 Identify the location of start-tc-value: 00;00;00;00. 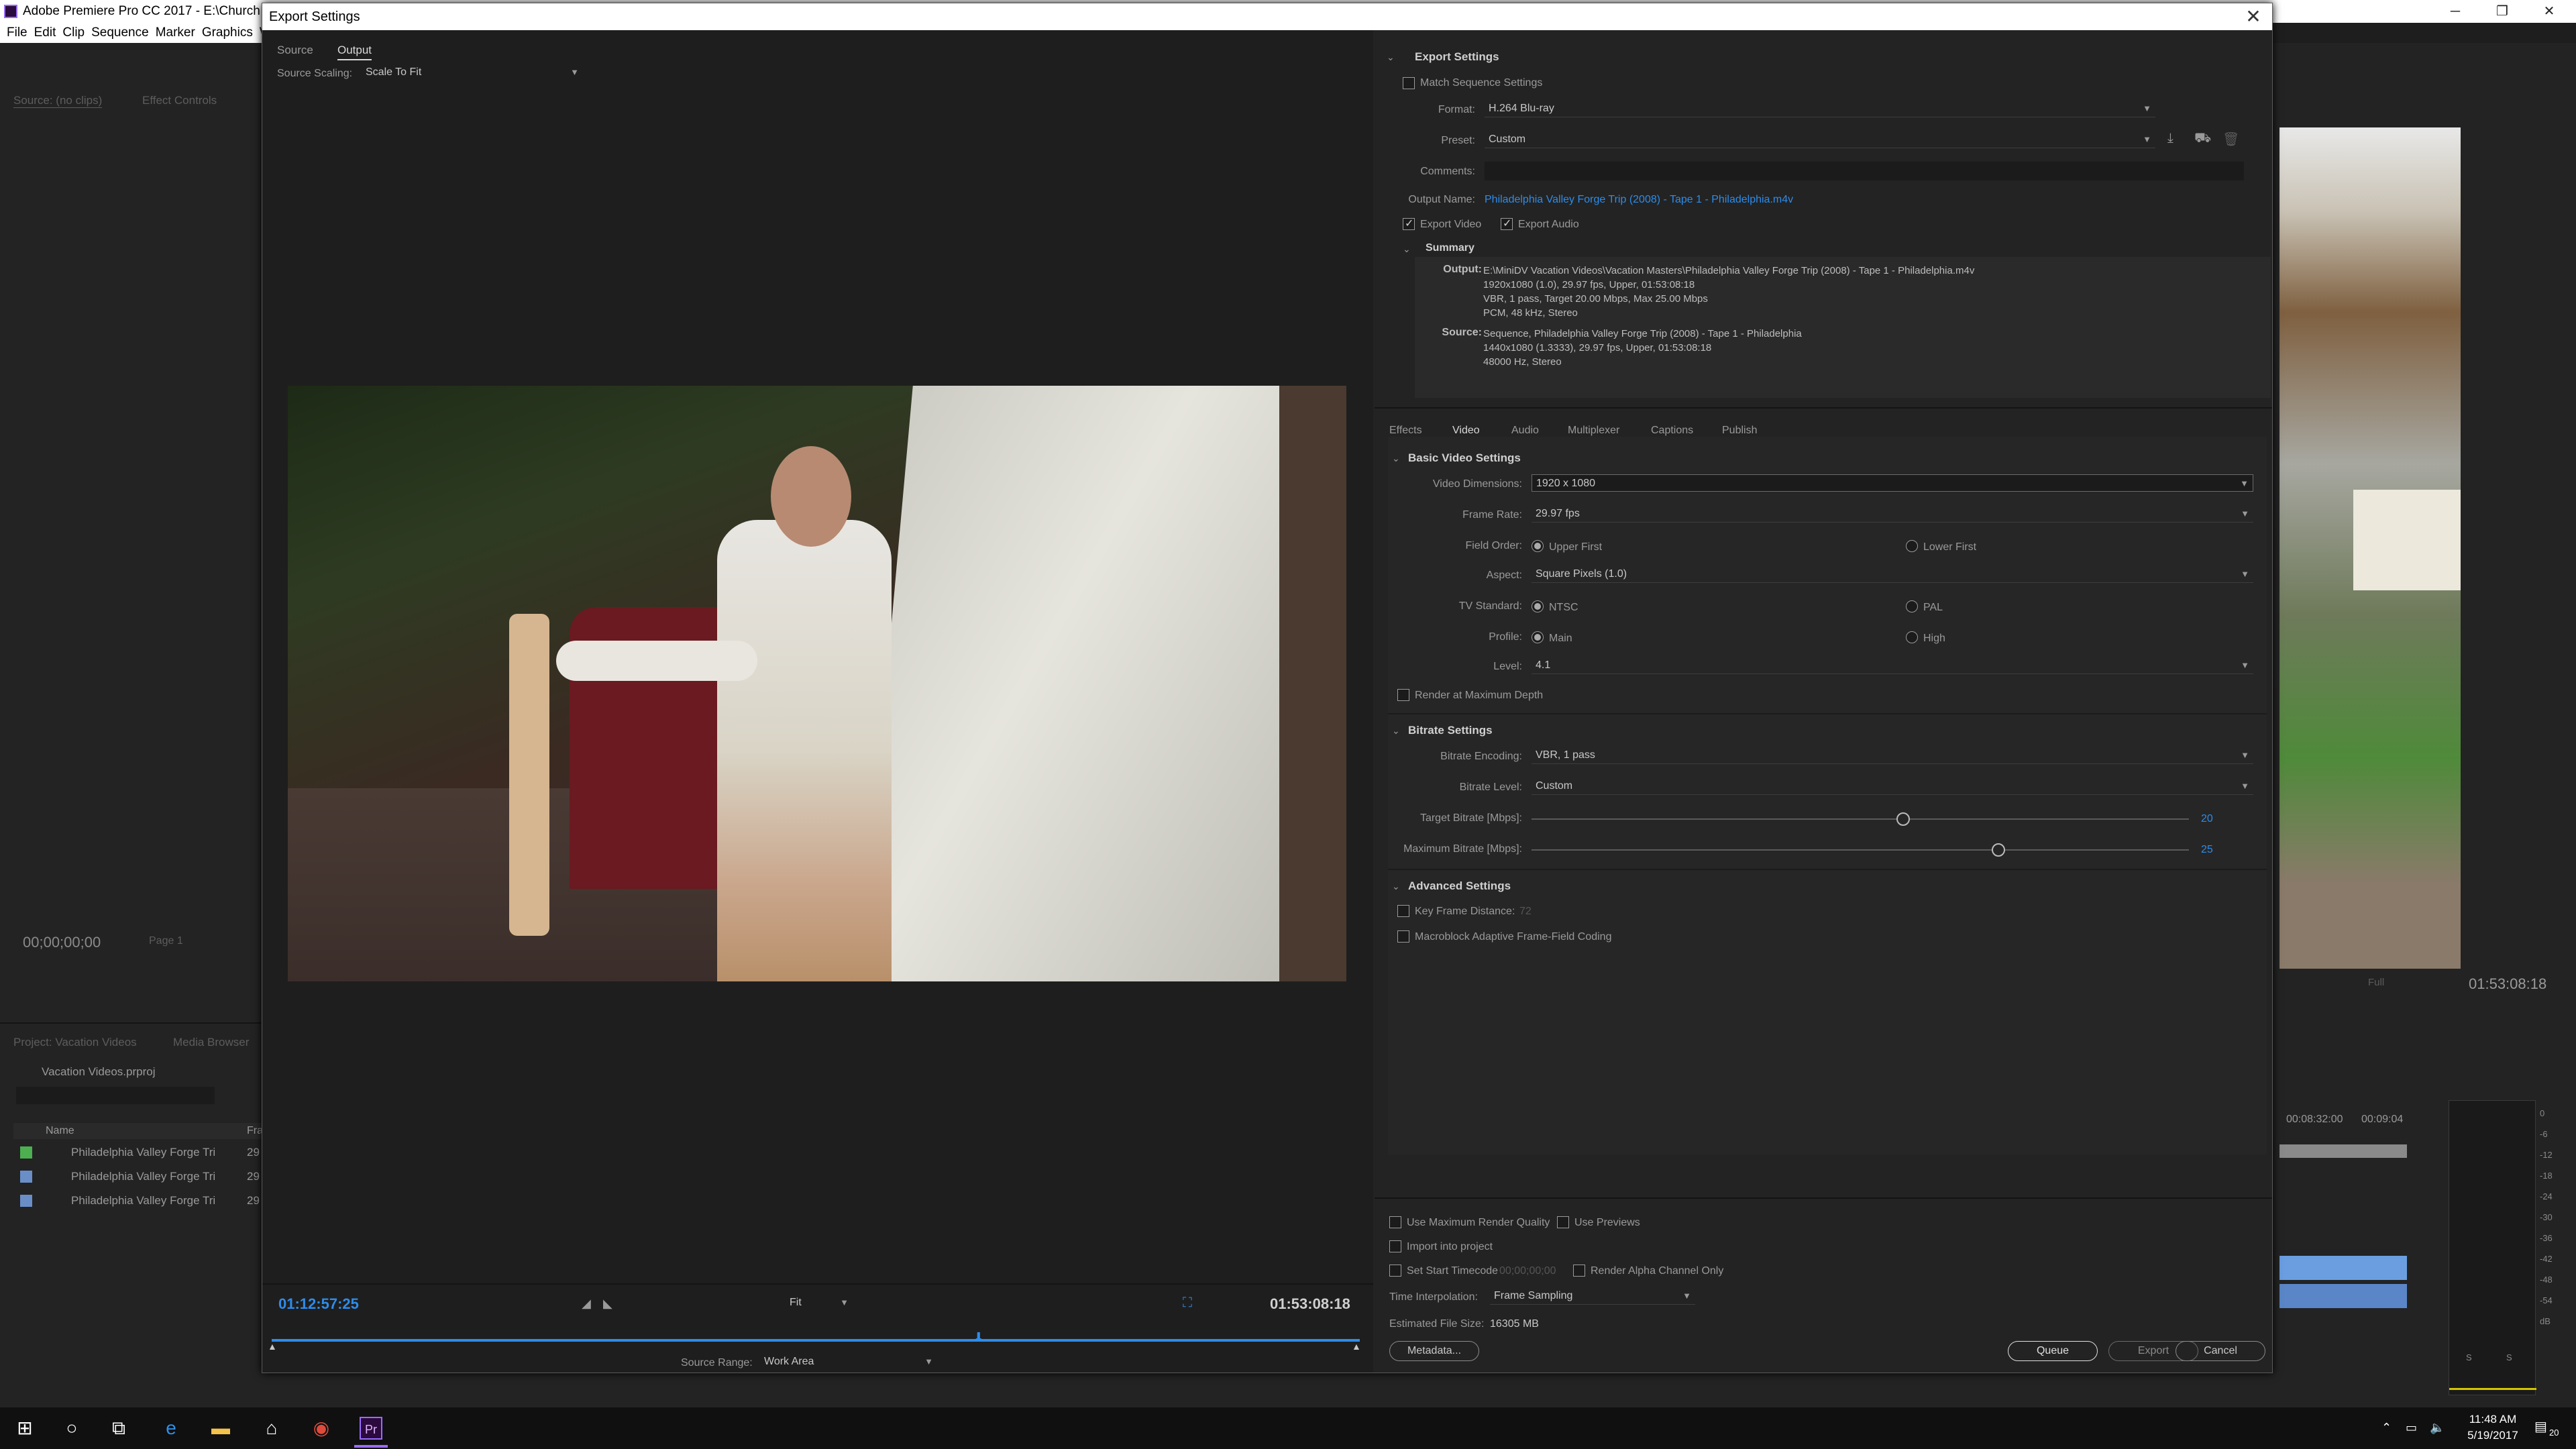
(1527, 1271).